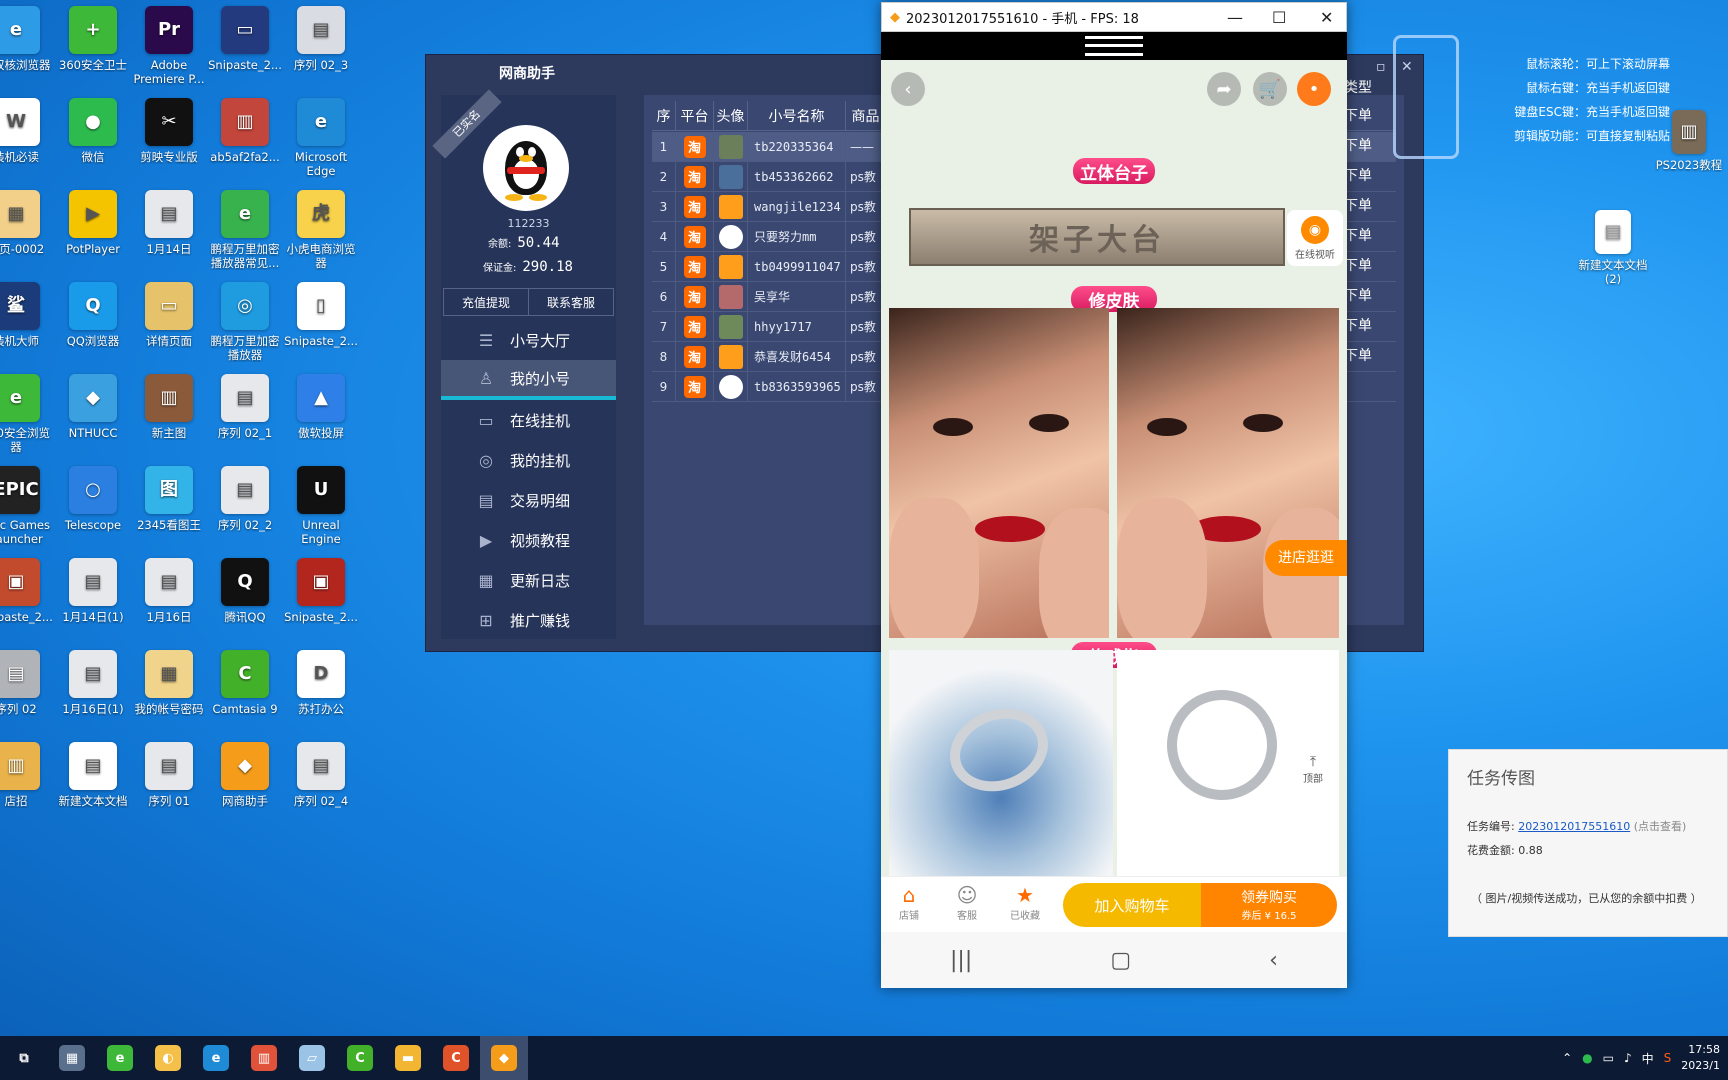 The width and height of the screenshot is (1728, 1080). What do you see at coordinates (72, 1058) in the screenshot?
I see `taskbar-app-calculator: ▦` at bounding box center [72, 1058].